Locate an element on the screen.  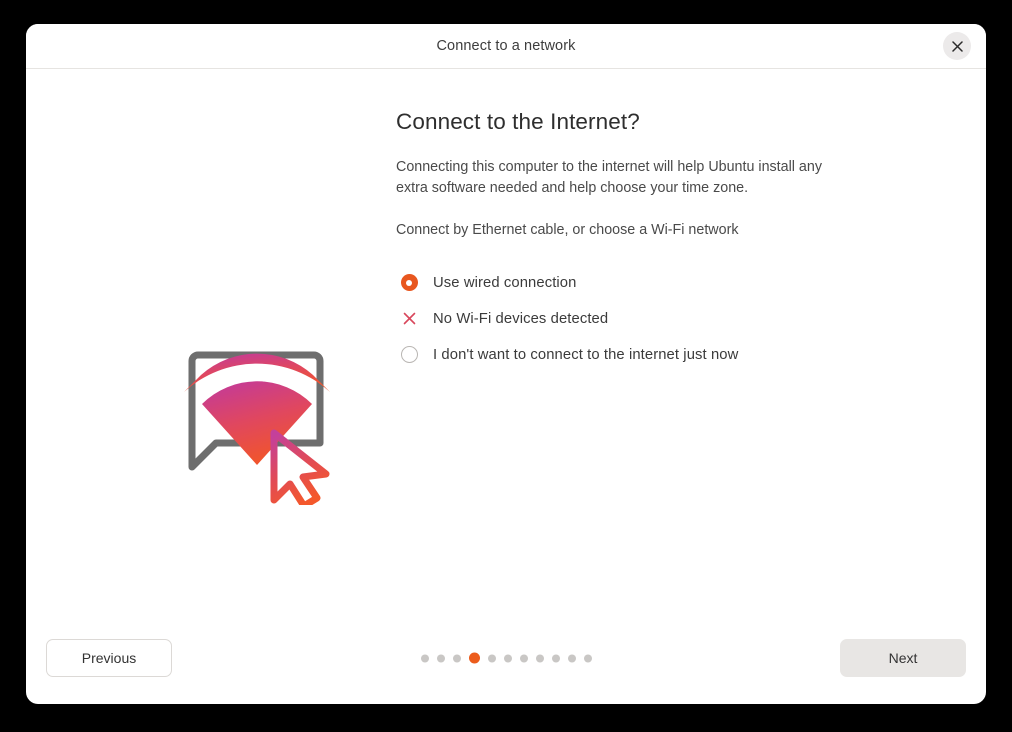
page-title: Connect to the Internet? is located at coordinates (518, 121).